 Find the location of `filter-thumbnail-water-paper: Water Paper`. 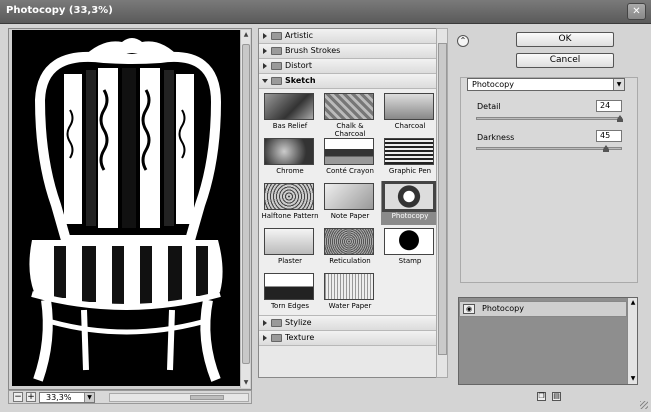

filter-thumbnail-water-paper: Water Paper is located at coordinates (350, 293).